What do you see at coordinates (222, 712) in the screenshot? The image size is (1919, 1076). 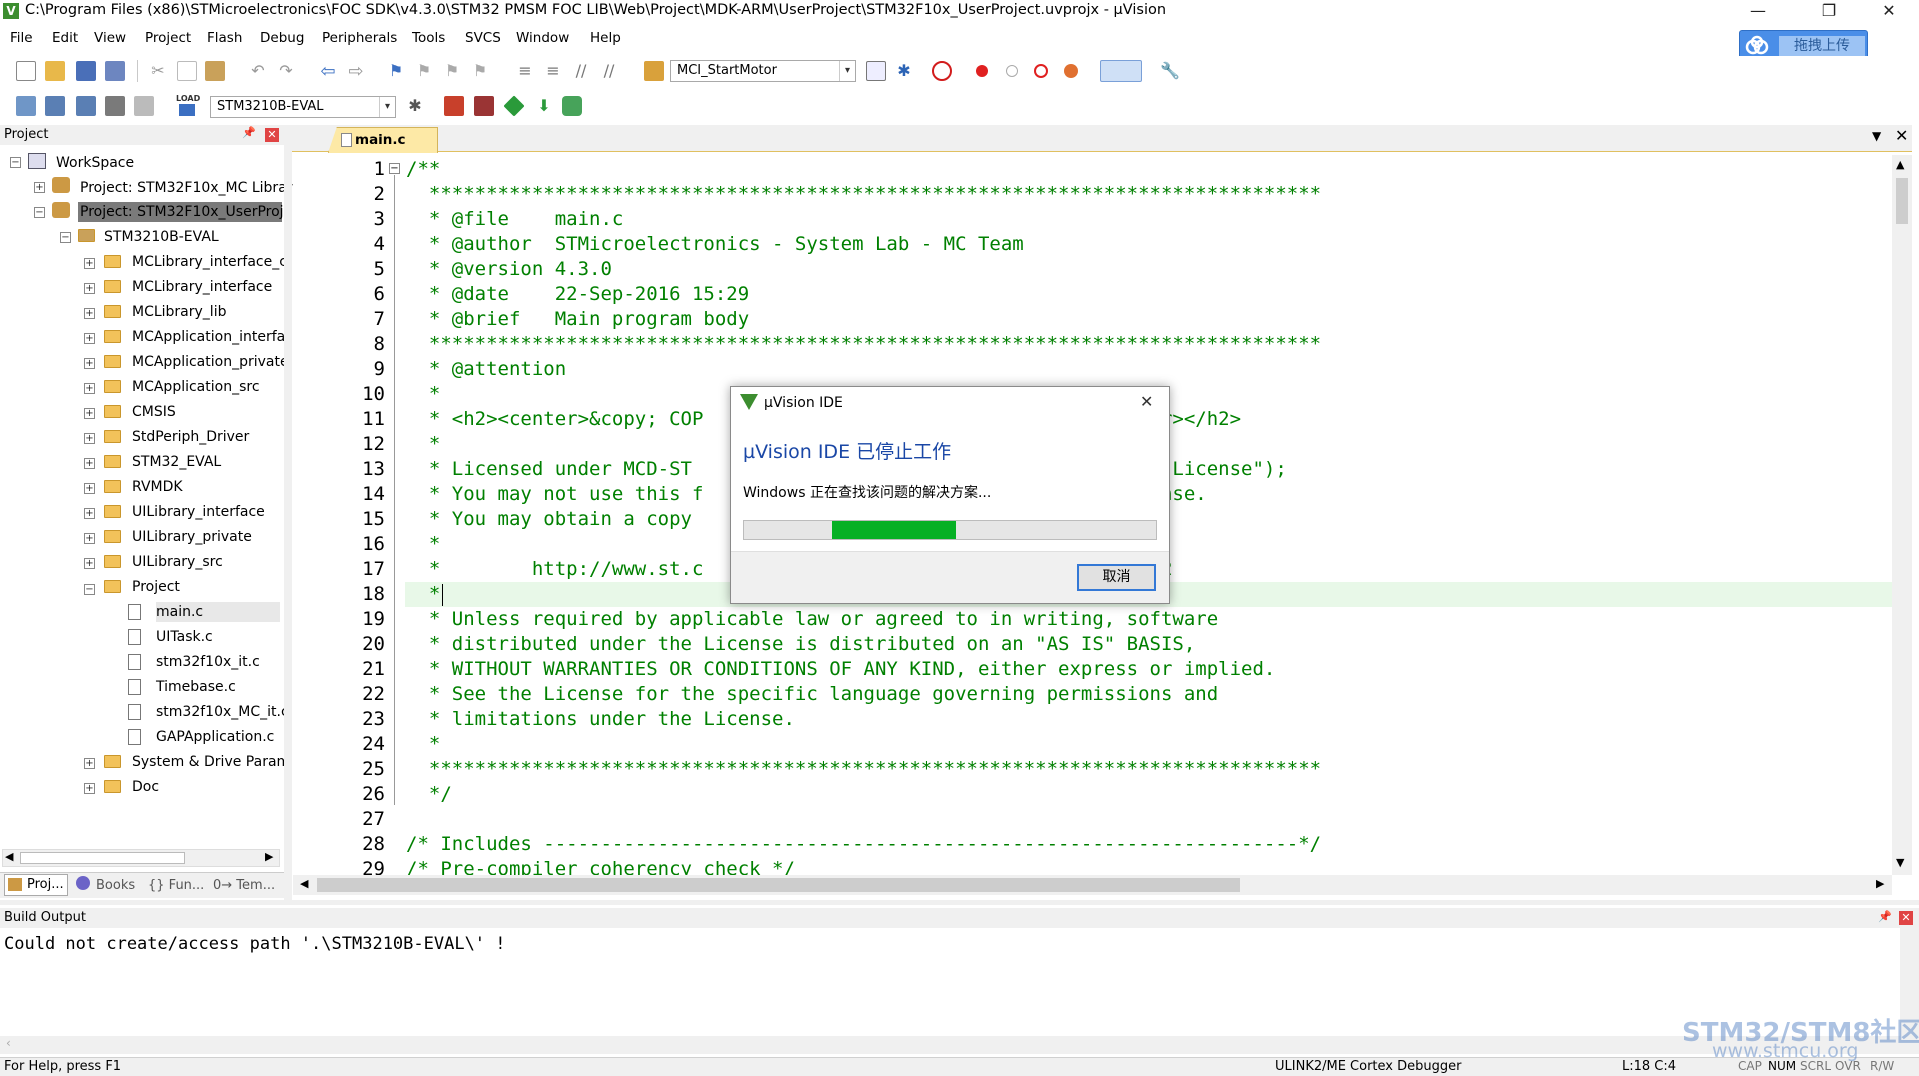 I see `tree-file: stm32f10x_MC_it.c` at bounding box center [222, 712].